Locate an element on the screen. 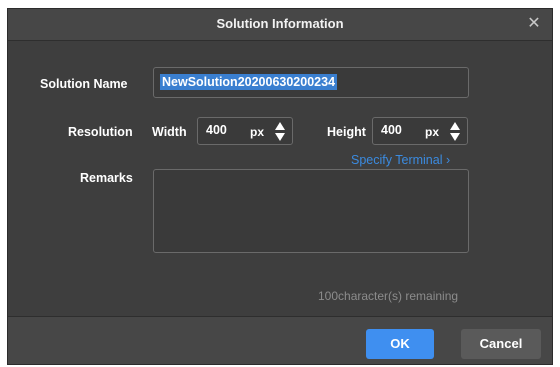 Image resolution: width=560 pixels, height=367 pixels. width-stepper: 400 px is located at coordinates (245, 131).